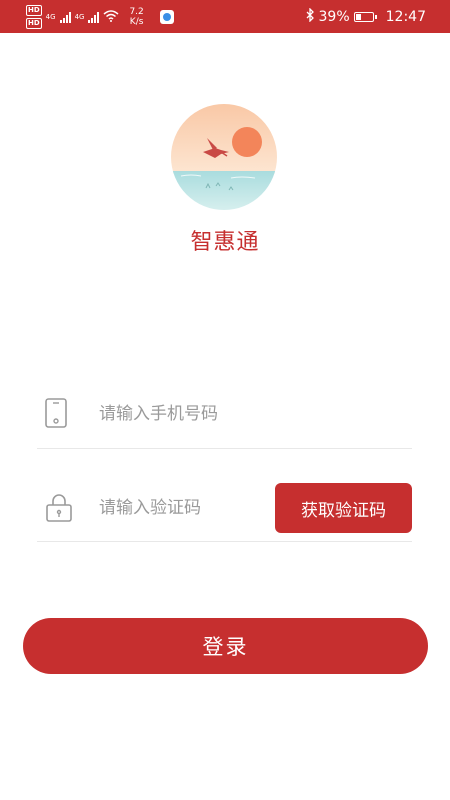 The width and height of the screenshot is (450, 800). I want to click on code-field: 获取验证码, so click(224, 503).